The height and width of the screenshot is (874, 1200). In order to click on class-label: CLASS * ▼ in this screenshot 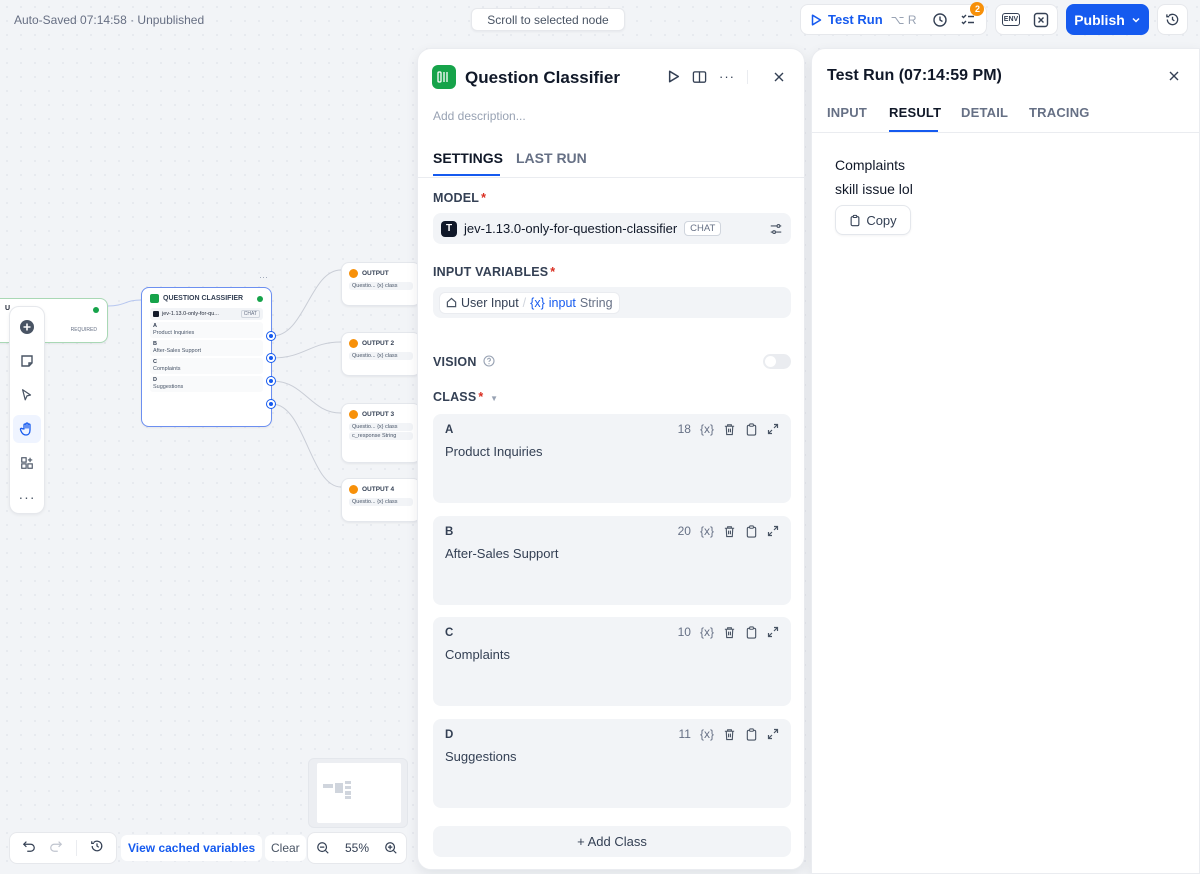, I will do `click(465, 397)`.